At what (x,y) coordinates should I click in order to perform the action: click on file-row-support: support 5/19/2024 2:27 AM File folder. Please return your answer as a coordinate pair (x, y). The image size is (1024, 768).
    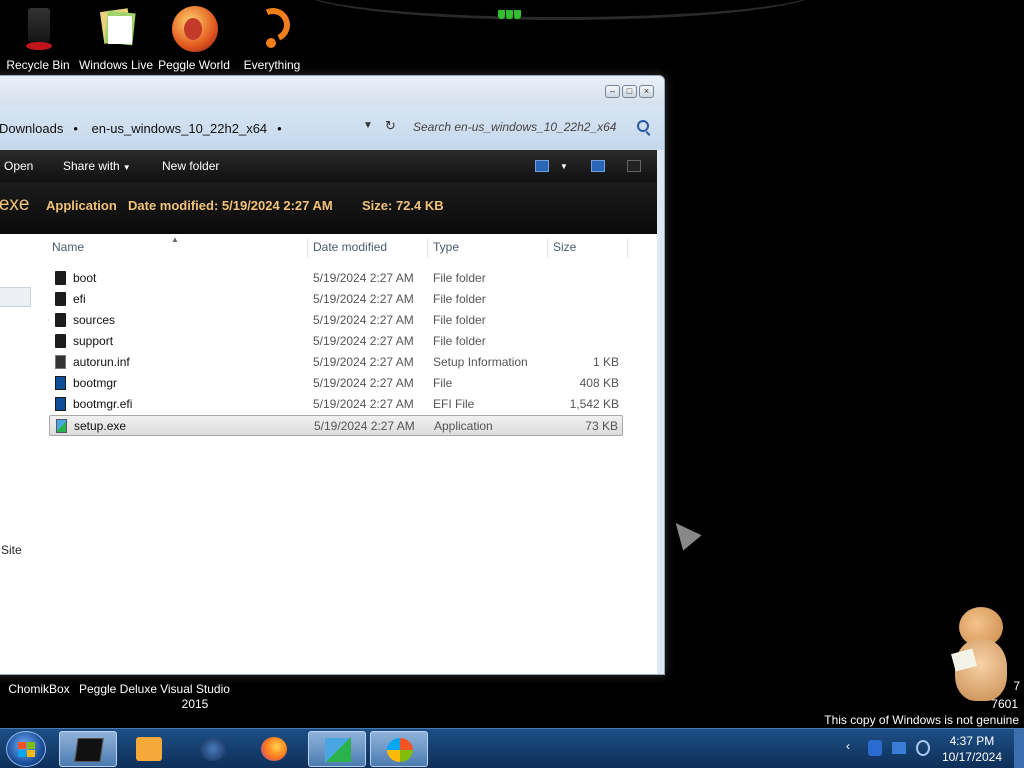
    Looking at the image, I should click on (336, 341).